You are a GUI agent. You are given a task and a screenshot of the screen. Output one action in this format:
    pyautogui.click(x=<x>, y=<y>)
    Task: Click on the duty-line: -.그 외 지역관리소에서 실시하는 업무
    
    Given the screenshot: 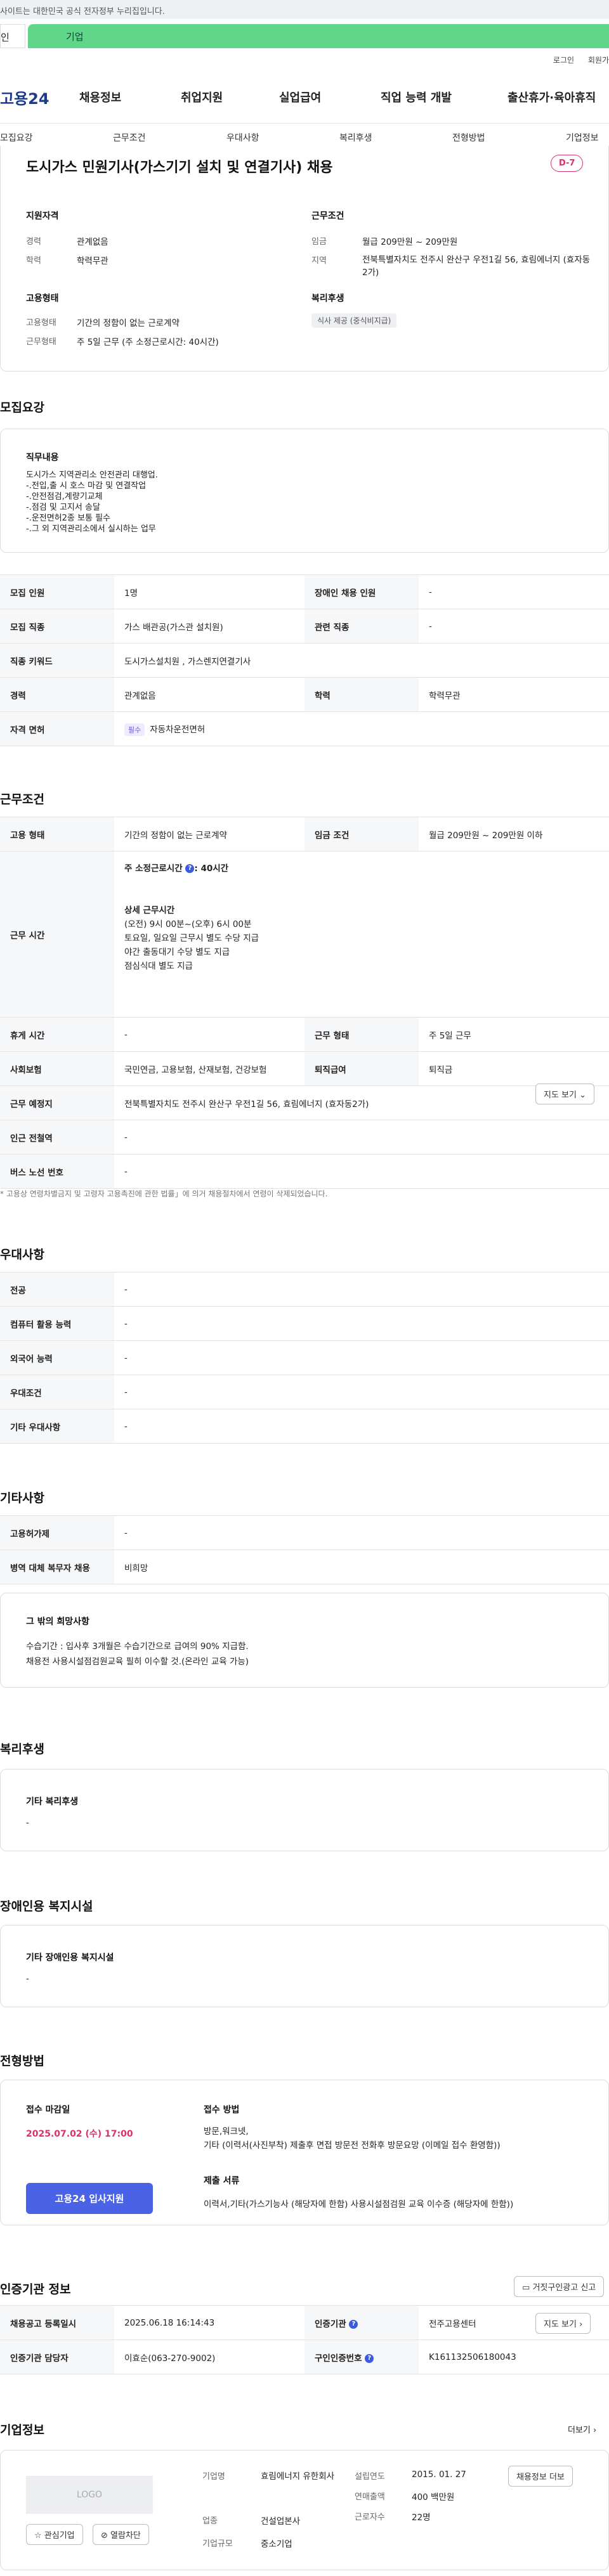 What is the action you would take?
    pyautogui.click(x=91, y=529)
    